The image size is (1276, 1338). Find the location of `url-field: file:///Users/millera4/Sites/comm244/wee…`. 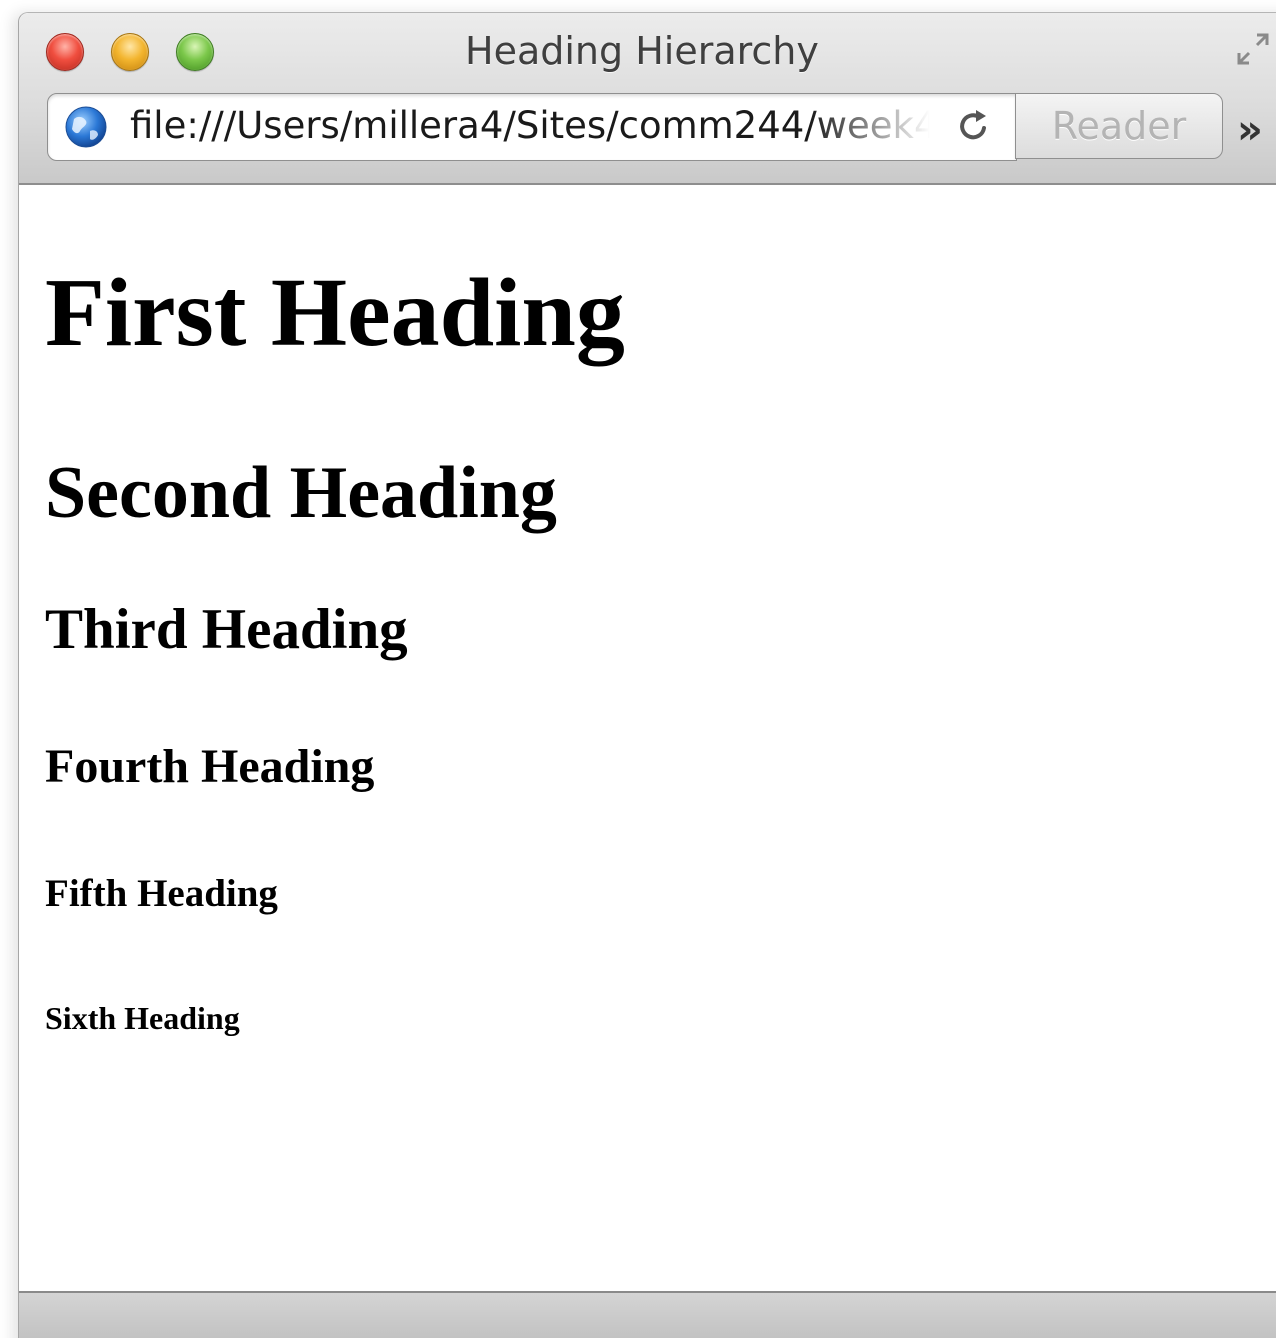

url-field: file:///Users/millera4/Sites/comm244/wee… is located at coordinates (530, 125).